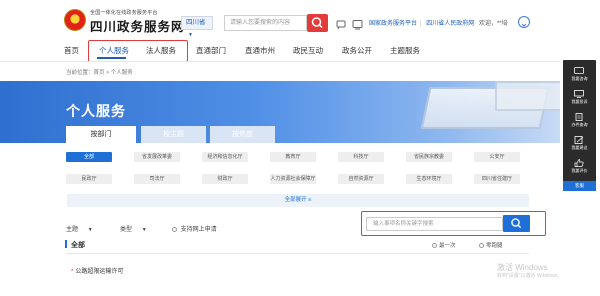 Image resolution: width=600 pixels, height=296 pixels. I want to click on tab-by-popularity: 按热度, so click(242, 134).